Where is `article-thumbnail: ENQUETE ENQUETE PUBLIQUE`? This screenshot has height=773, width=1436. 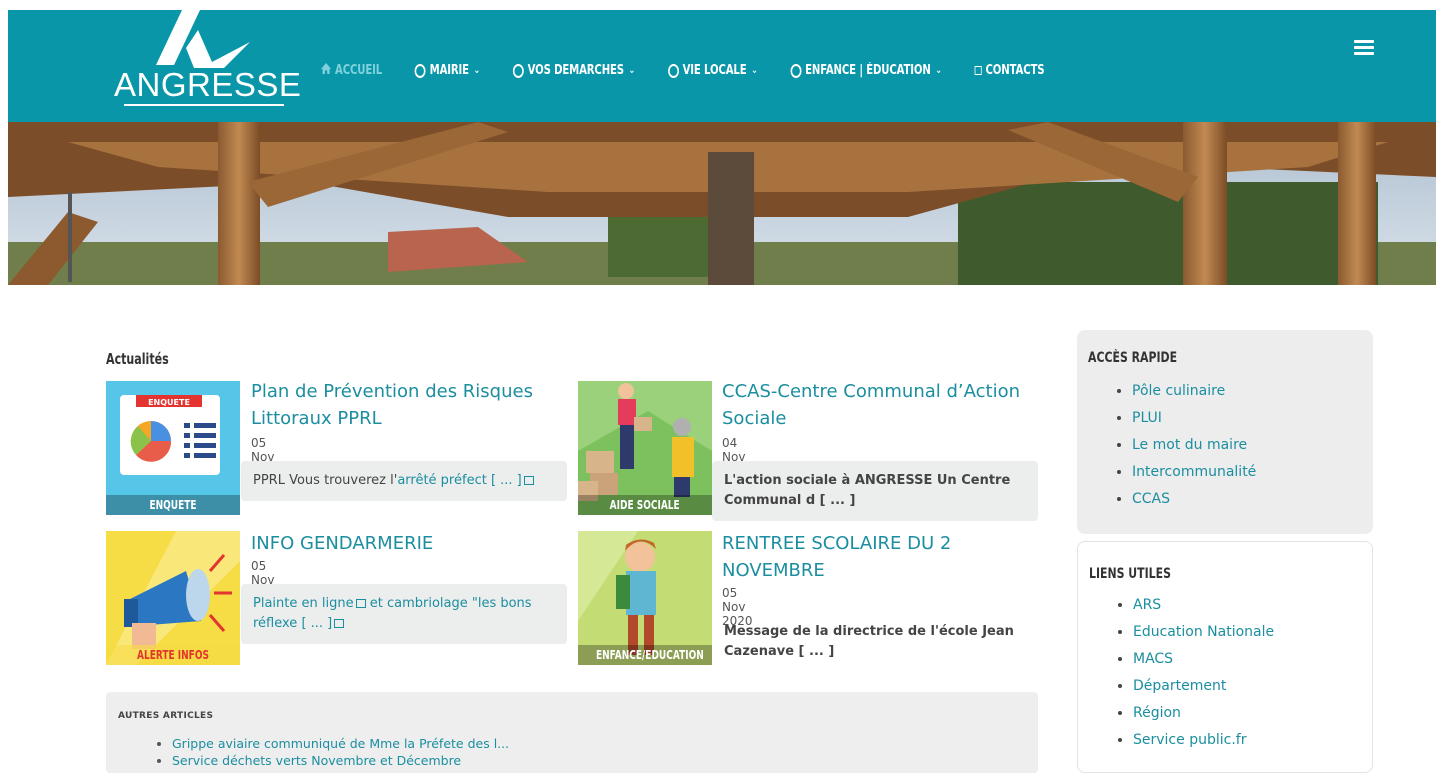 article-thumbnail: ENQUETE ENQUETE PUBLIQUE is located at coordinates (173, 448).